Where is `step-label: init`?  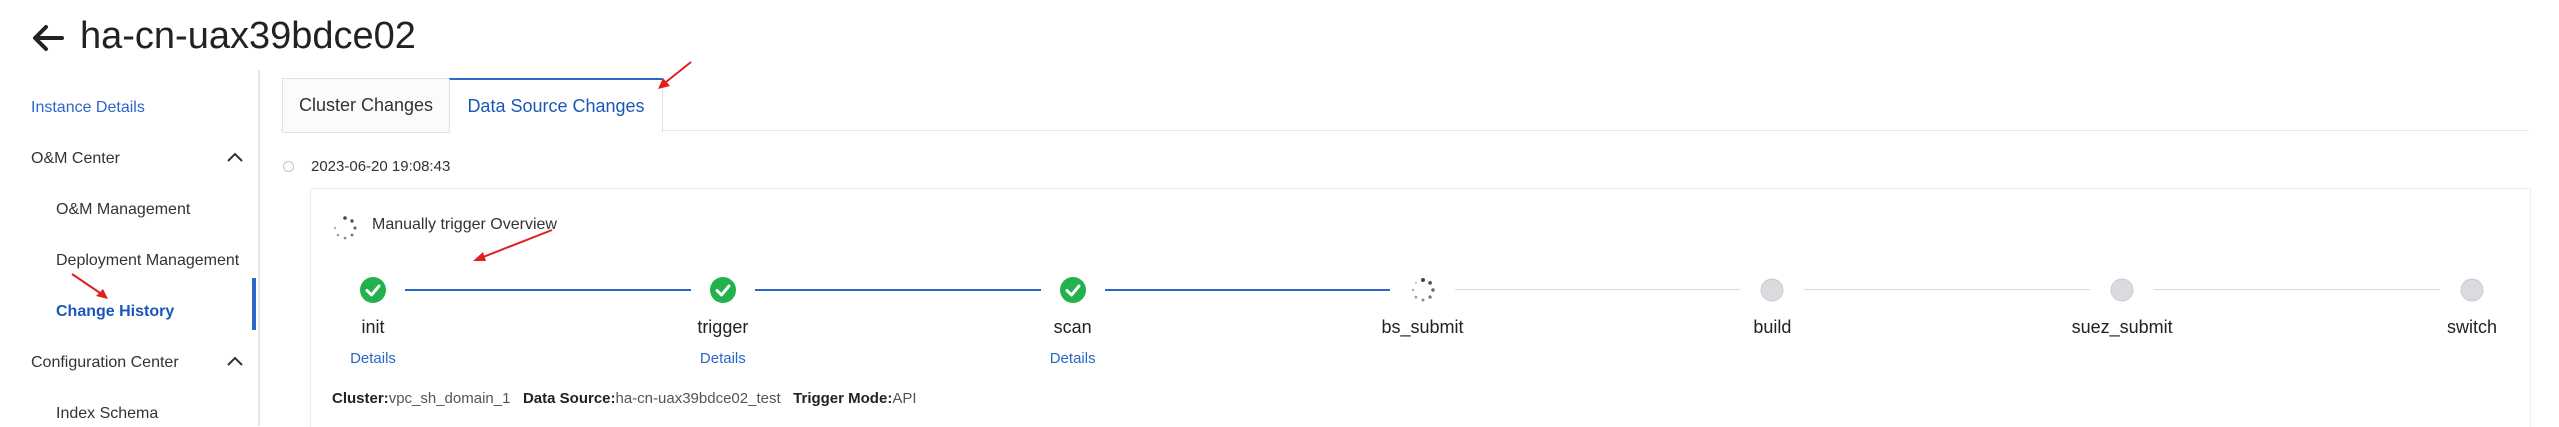
step-label: init is located at coordinates (373, 327).